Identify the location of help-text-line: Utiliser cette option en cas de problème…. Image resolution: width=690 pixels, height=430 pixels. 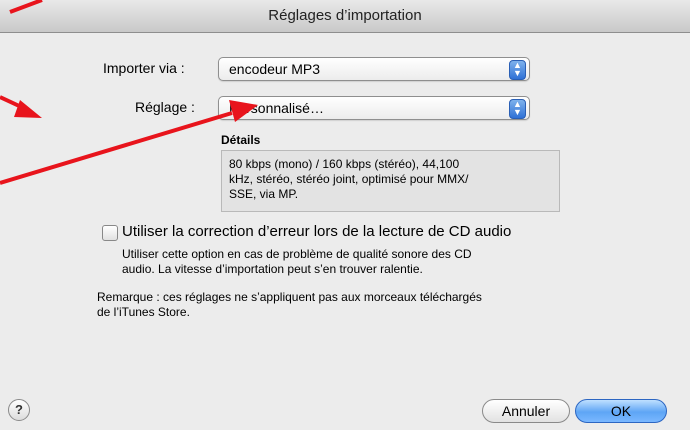
(297, 254).